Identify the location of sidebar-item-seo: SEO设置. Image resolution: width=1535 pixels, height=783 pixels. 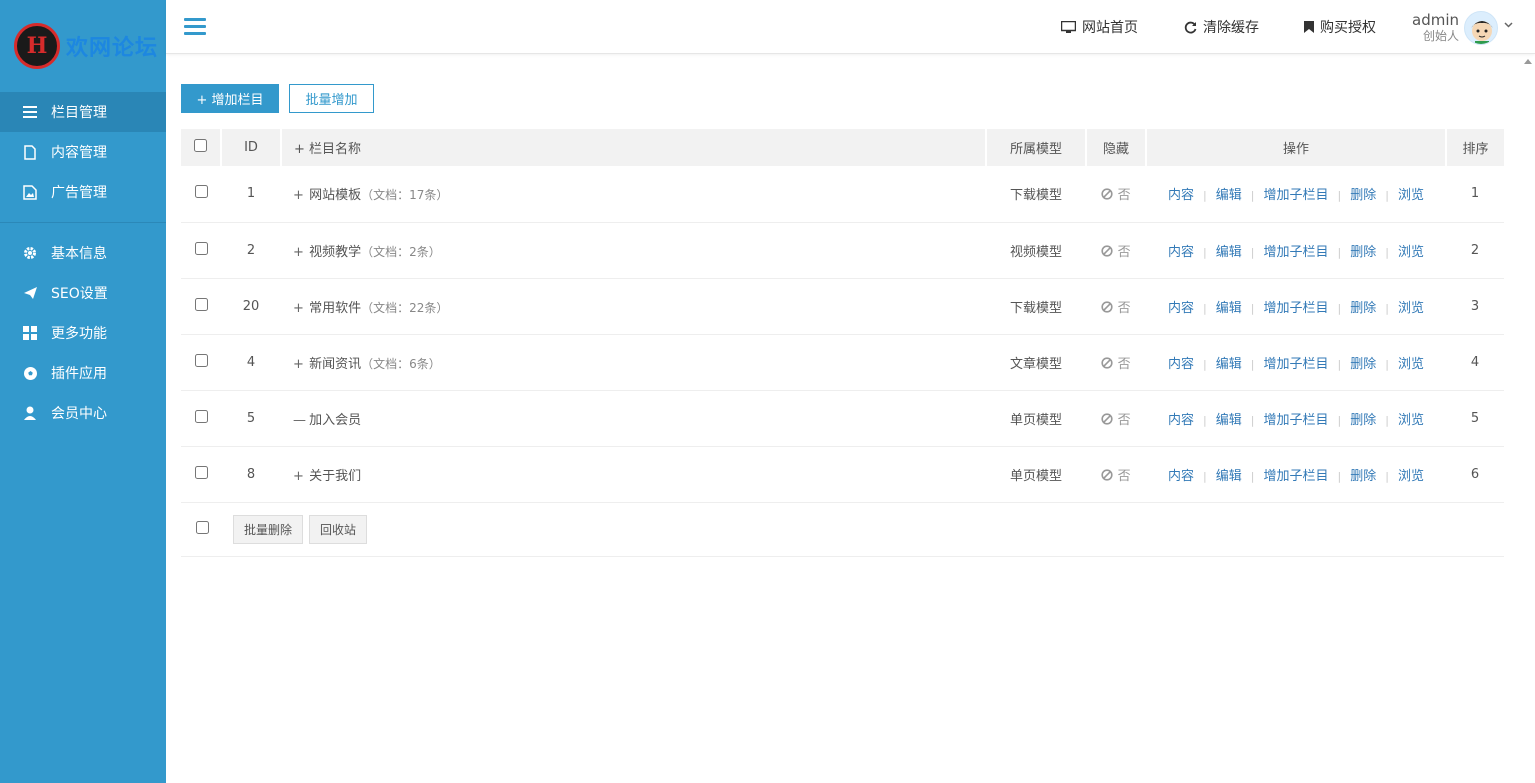
(83, 293).